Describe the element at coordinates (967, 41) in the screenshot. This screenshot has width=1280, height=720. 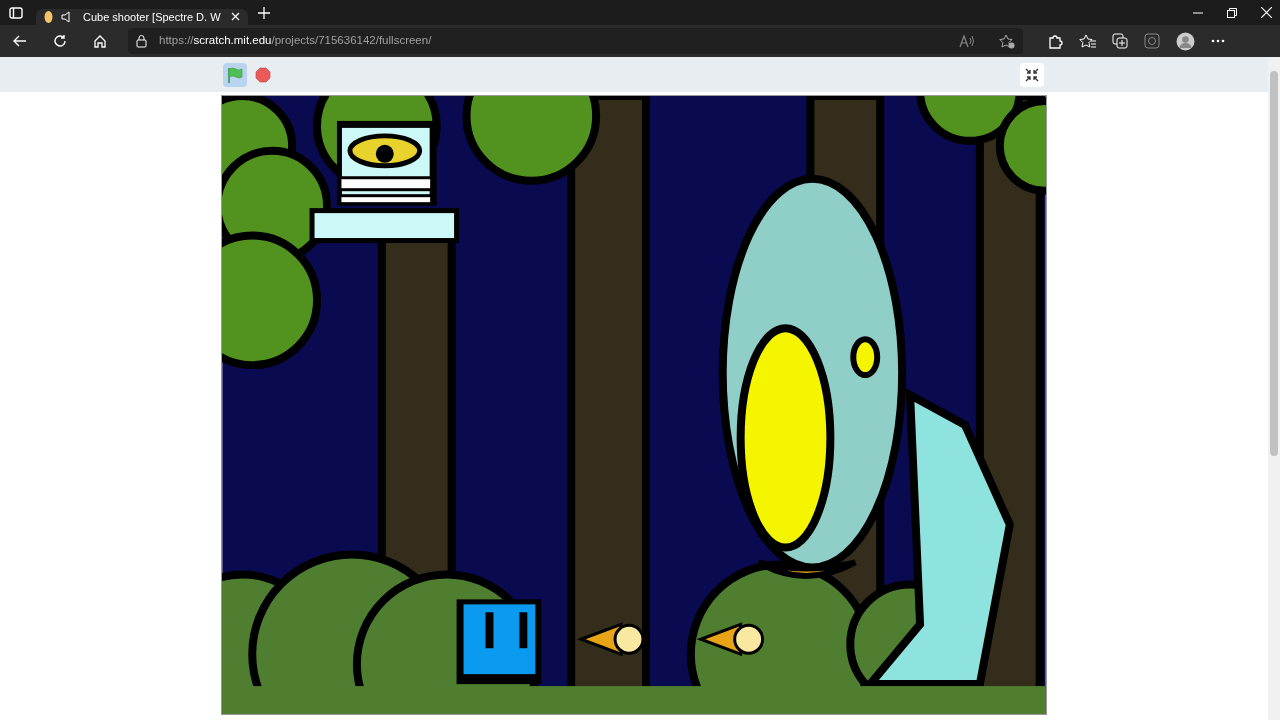
I see `read-aloud-icon` at that location.